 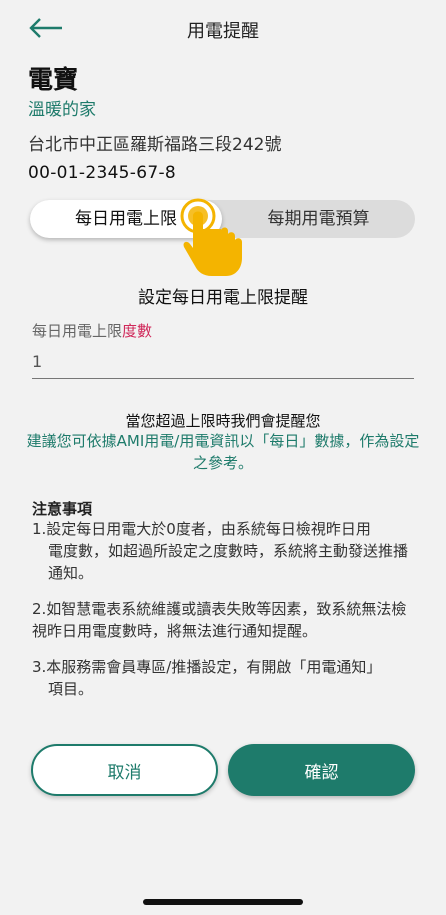 I want to click on home-name: 溫暖的家, so click(x=62, y=110).